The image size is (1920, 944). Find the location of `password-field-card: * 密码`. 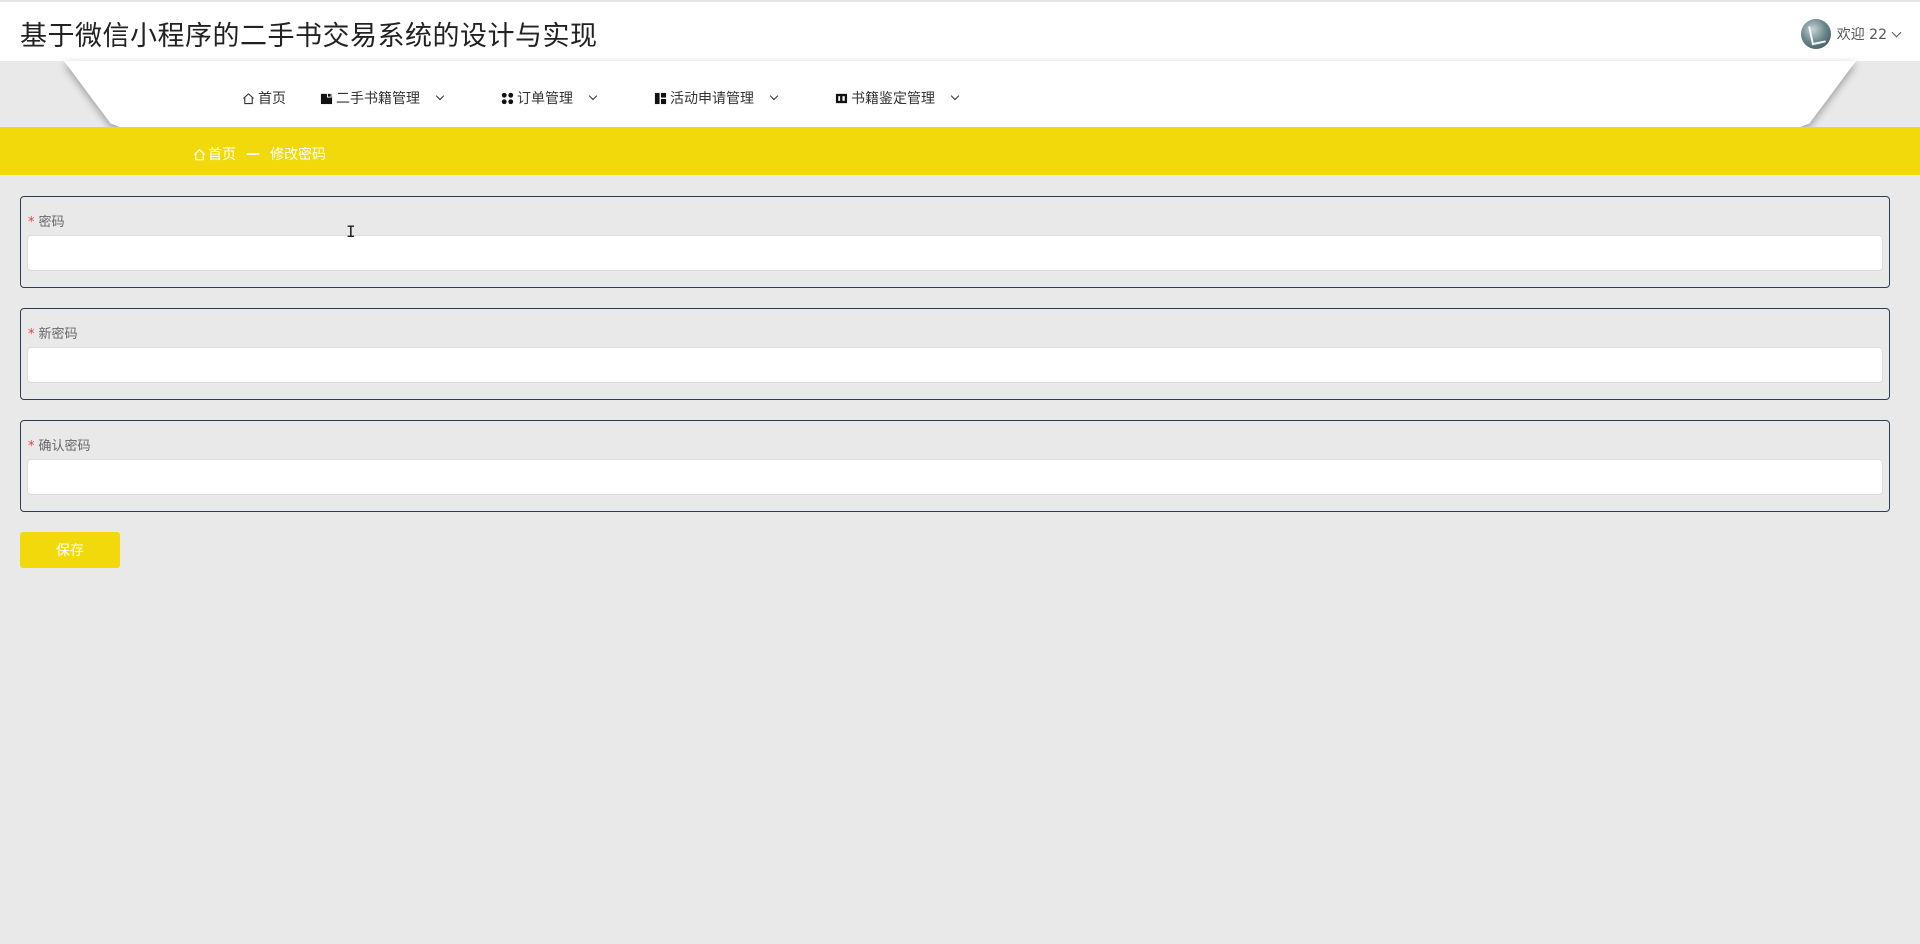

password-field-card: * 密码 is located at coordinates (955, 242).